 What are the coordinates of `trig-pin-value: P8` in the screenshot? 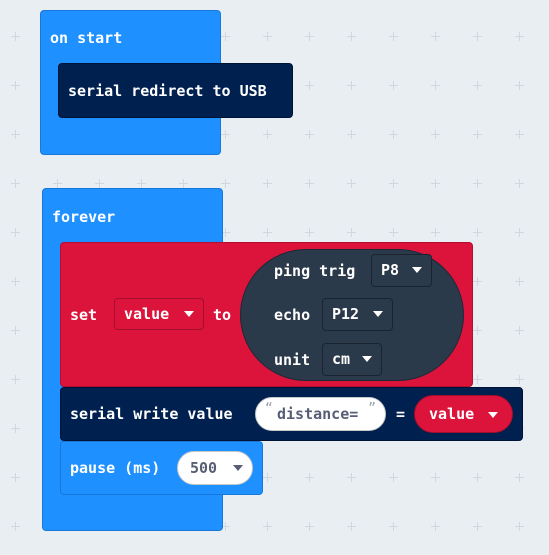 It's located at (390, 270).